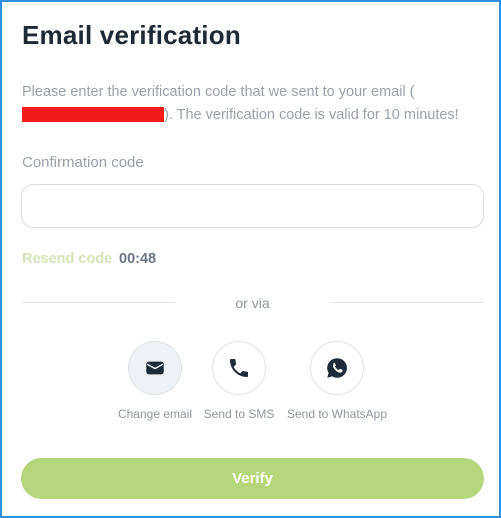 This screenshot has height=518, width=501. I want to click on envelope-icon, so click(155, 368).